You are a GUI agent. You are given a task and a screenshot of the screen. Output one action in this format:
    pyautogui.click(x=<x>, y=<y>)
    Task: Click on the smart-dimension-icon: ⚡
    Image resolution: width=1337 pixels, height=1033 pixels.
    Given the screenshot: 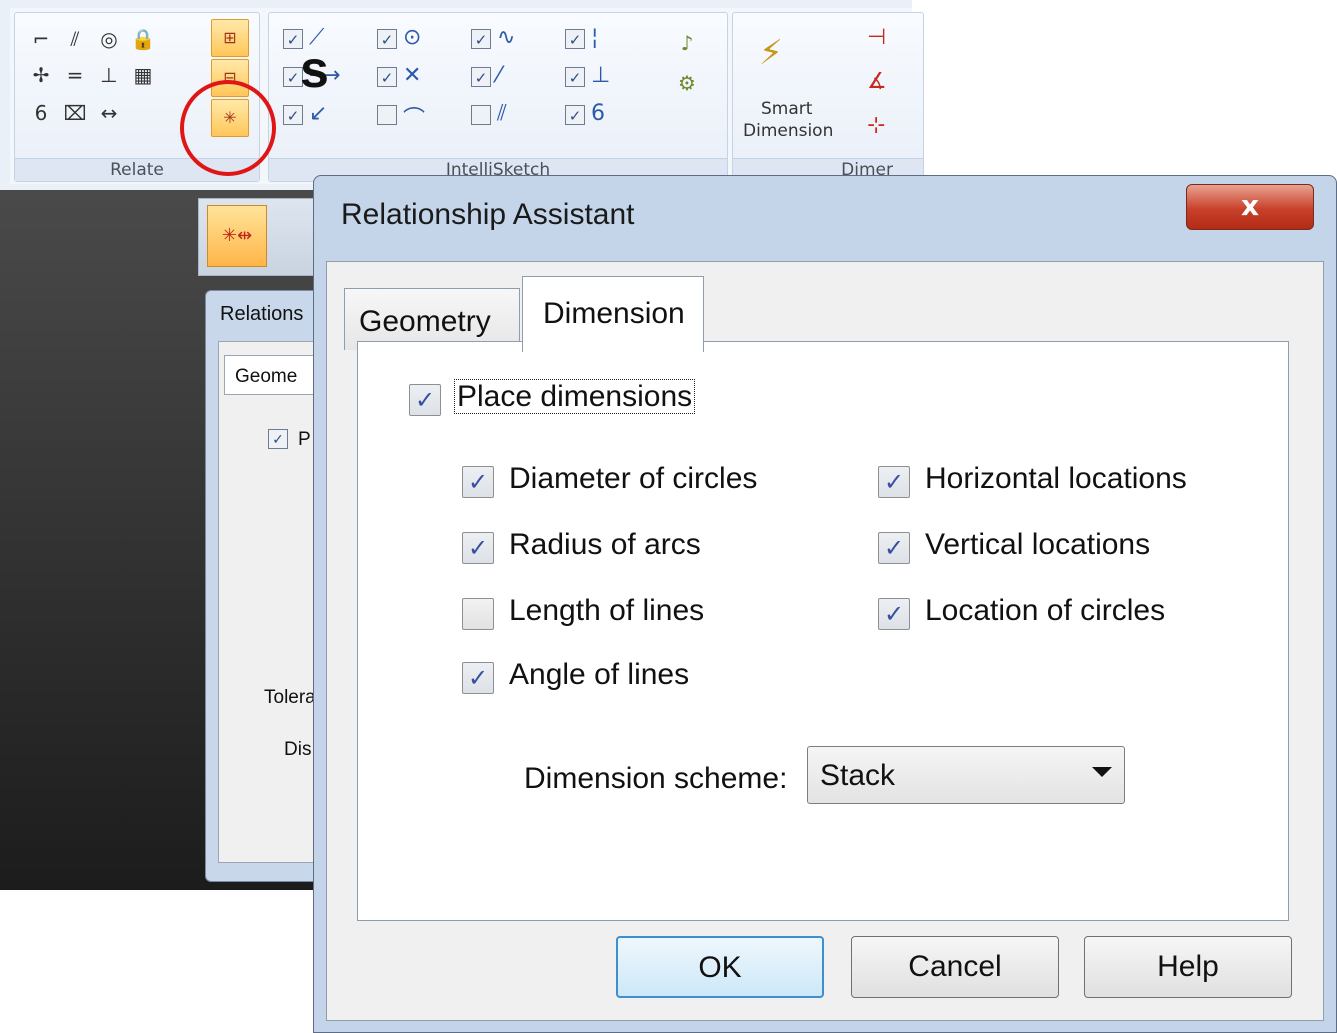 What is the action you would take?
    pyautogui.click(x=771, y=53)
    